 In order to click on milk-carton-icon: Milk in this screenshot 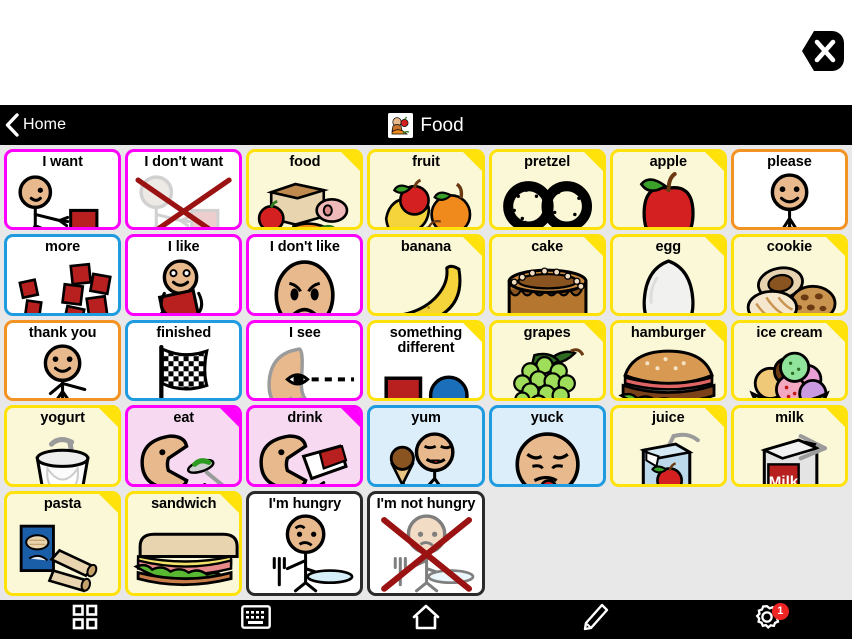, I will do `click(789, 455)`.